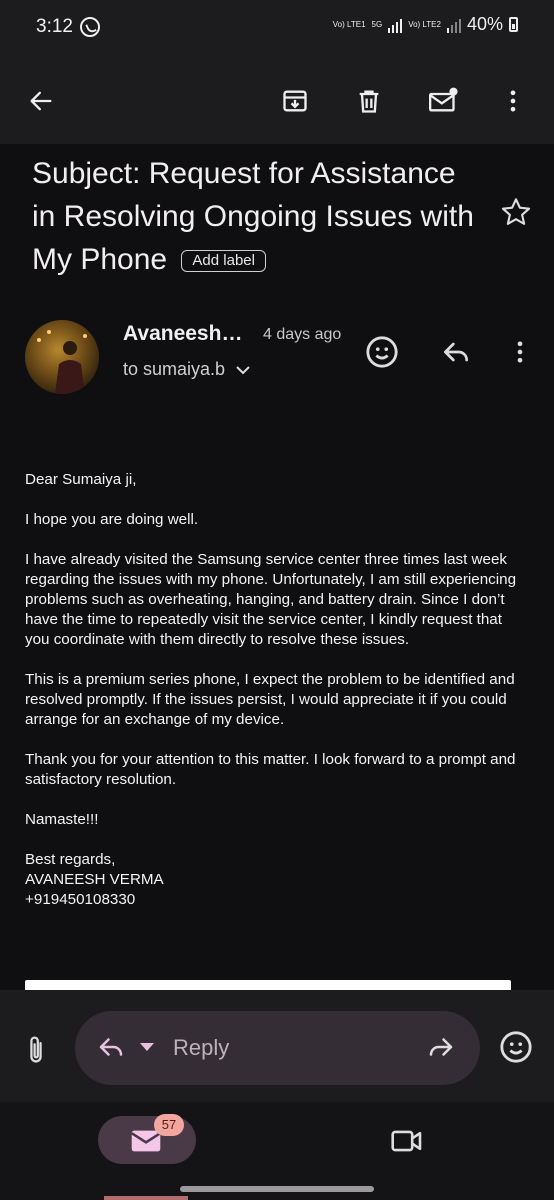 The height and width of the screenshot is (1200, 554). Describe the element at coordinates (54, 26) in the screenshot. I see `status-time: 3:12` at that location.